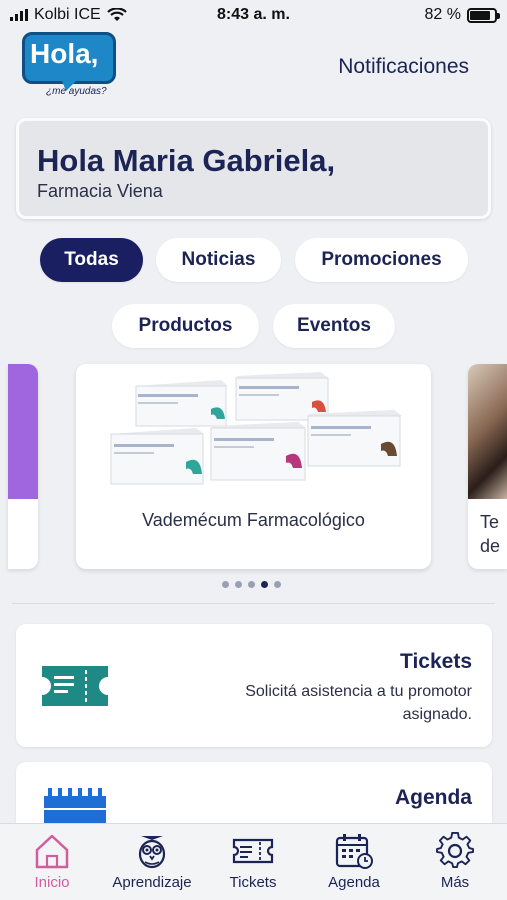 The image size is (507, 900). I want to click on filter-chip-promociones: Promociones, so click(381, 260).